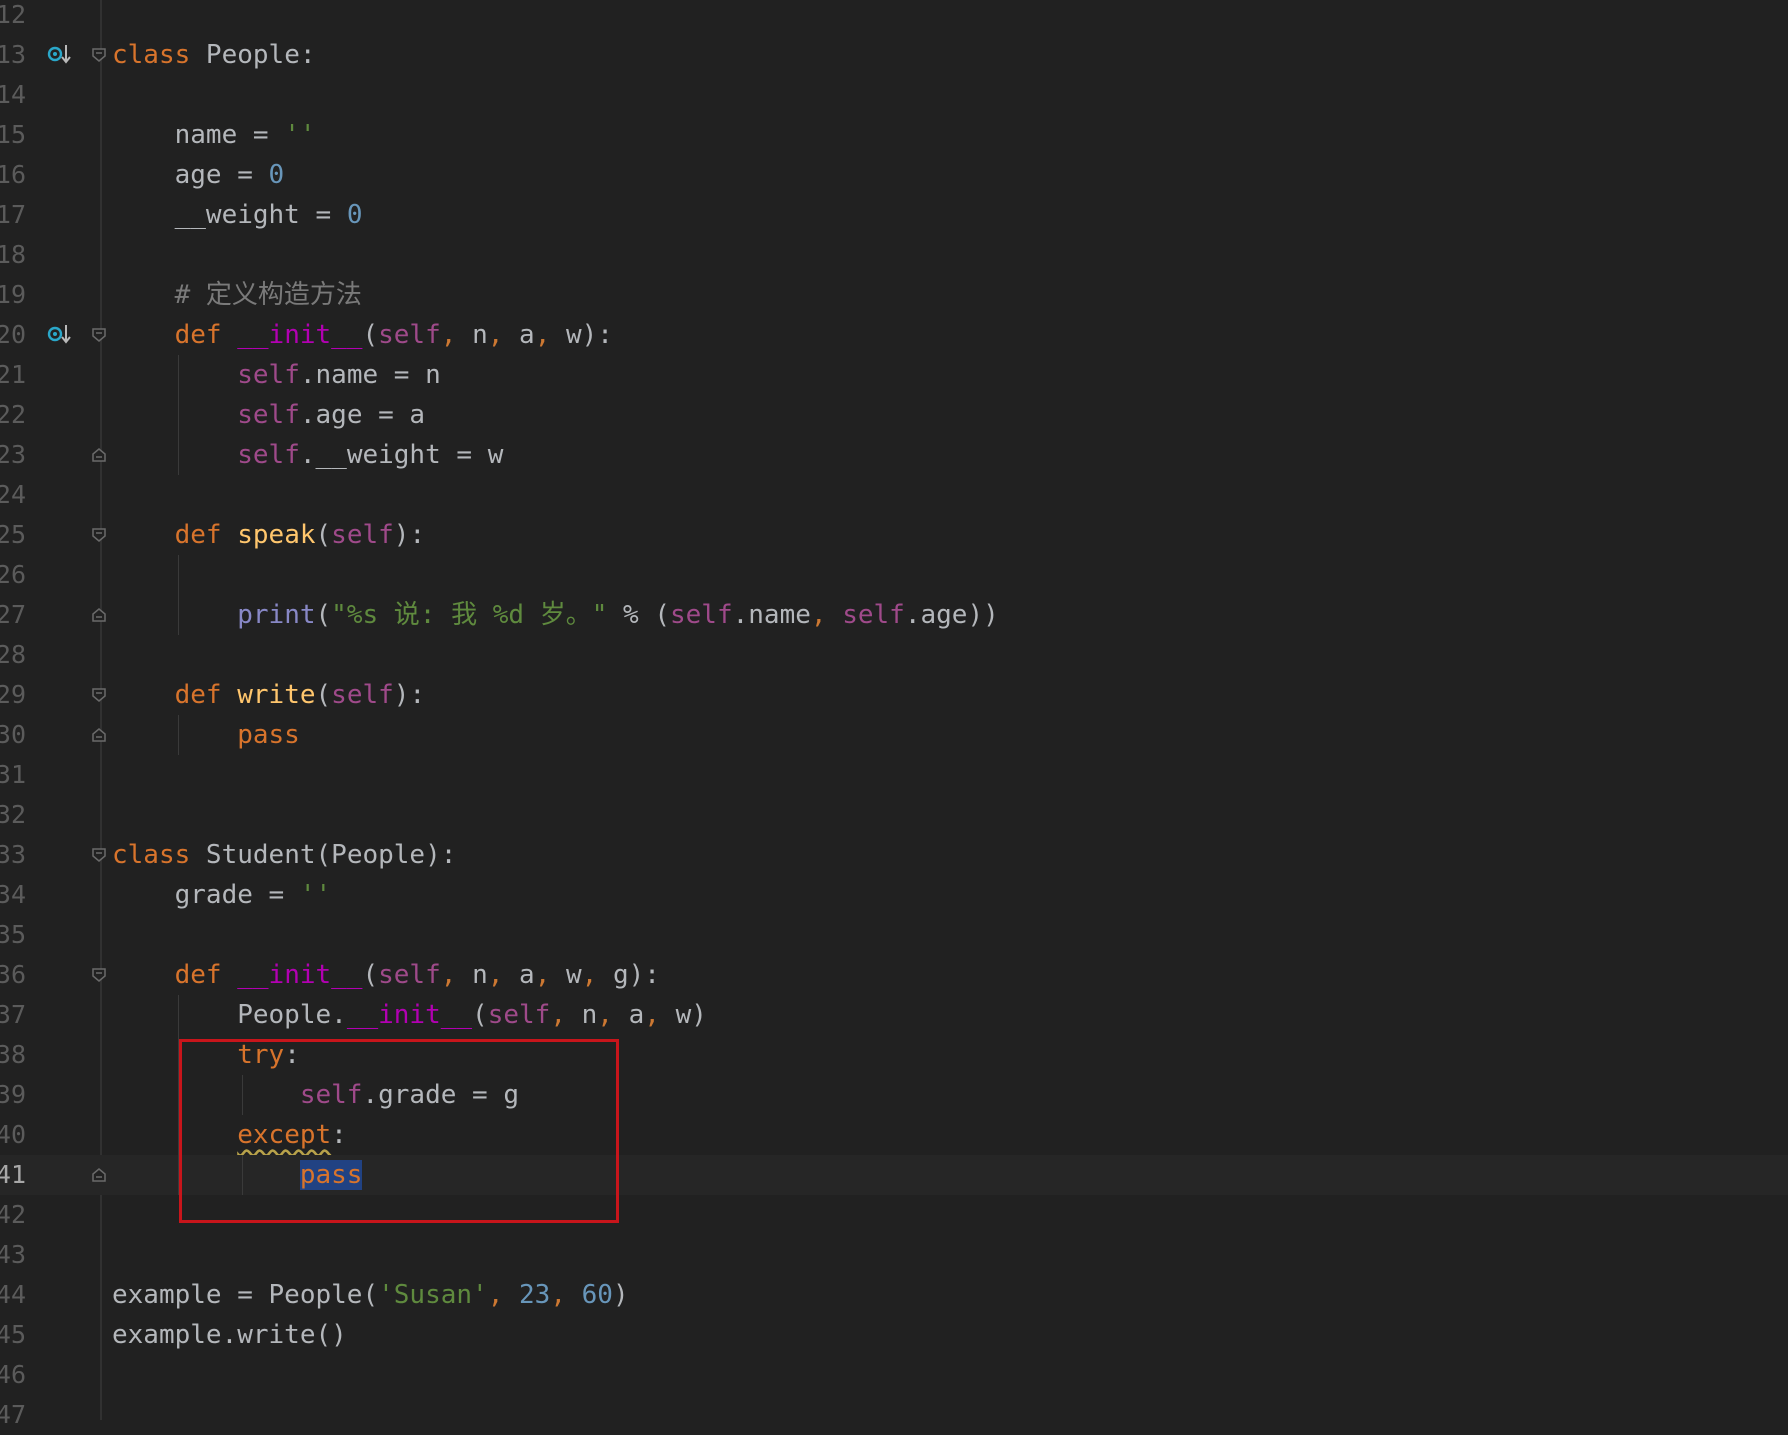 The height and width of the screenshot is (1435, 1788). What do you see at coordinates (13, 894) in the screenshot?
I see `line-number: 34` at bounding box center [13, 894].